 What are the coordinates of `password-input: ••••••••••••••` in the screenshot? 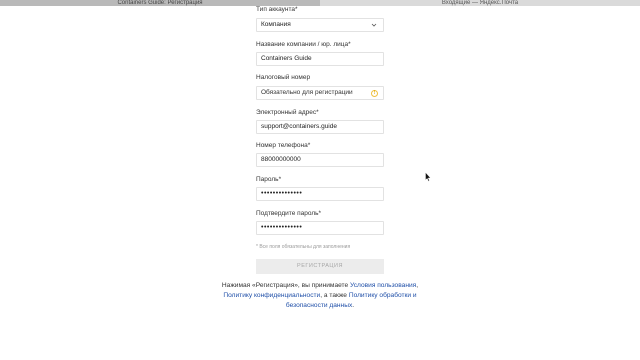 It's located at (320, 194).